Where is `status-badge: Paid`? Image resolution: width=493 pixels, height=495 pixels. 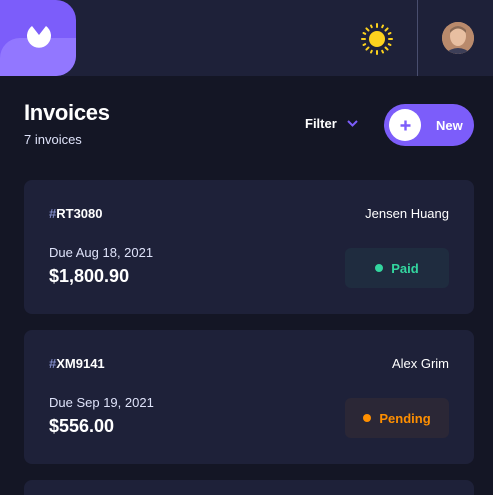 status-badge: Paid is located at coordinates (397, 268).